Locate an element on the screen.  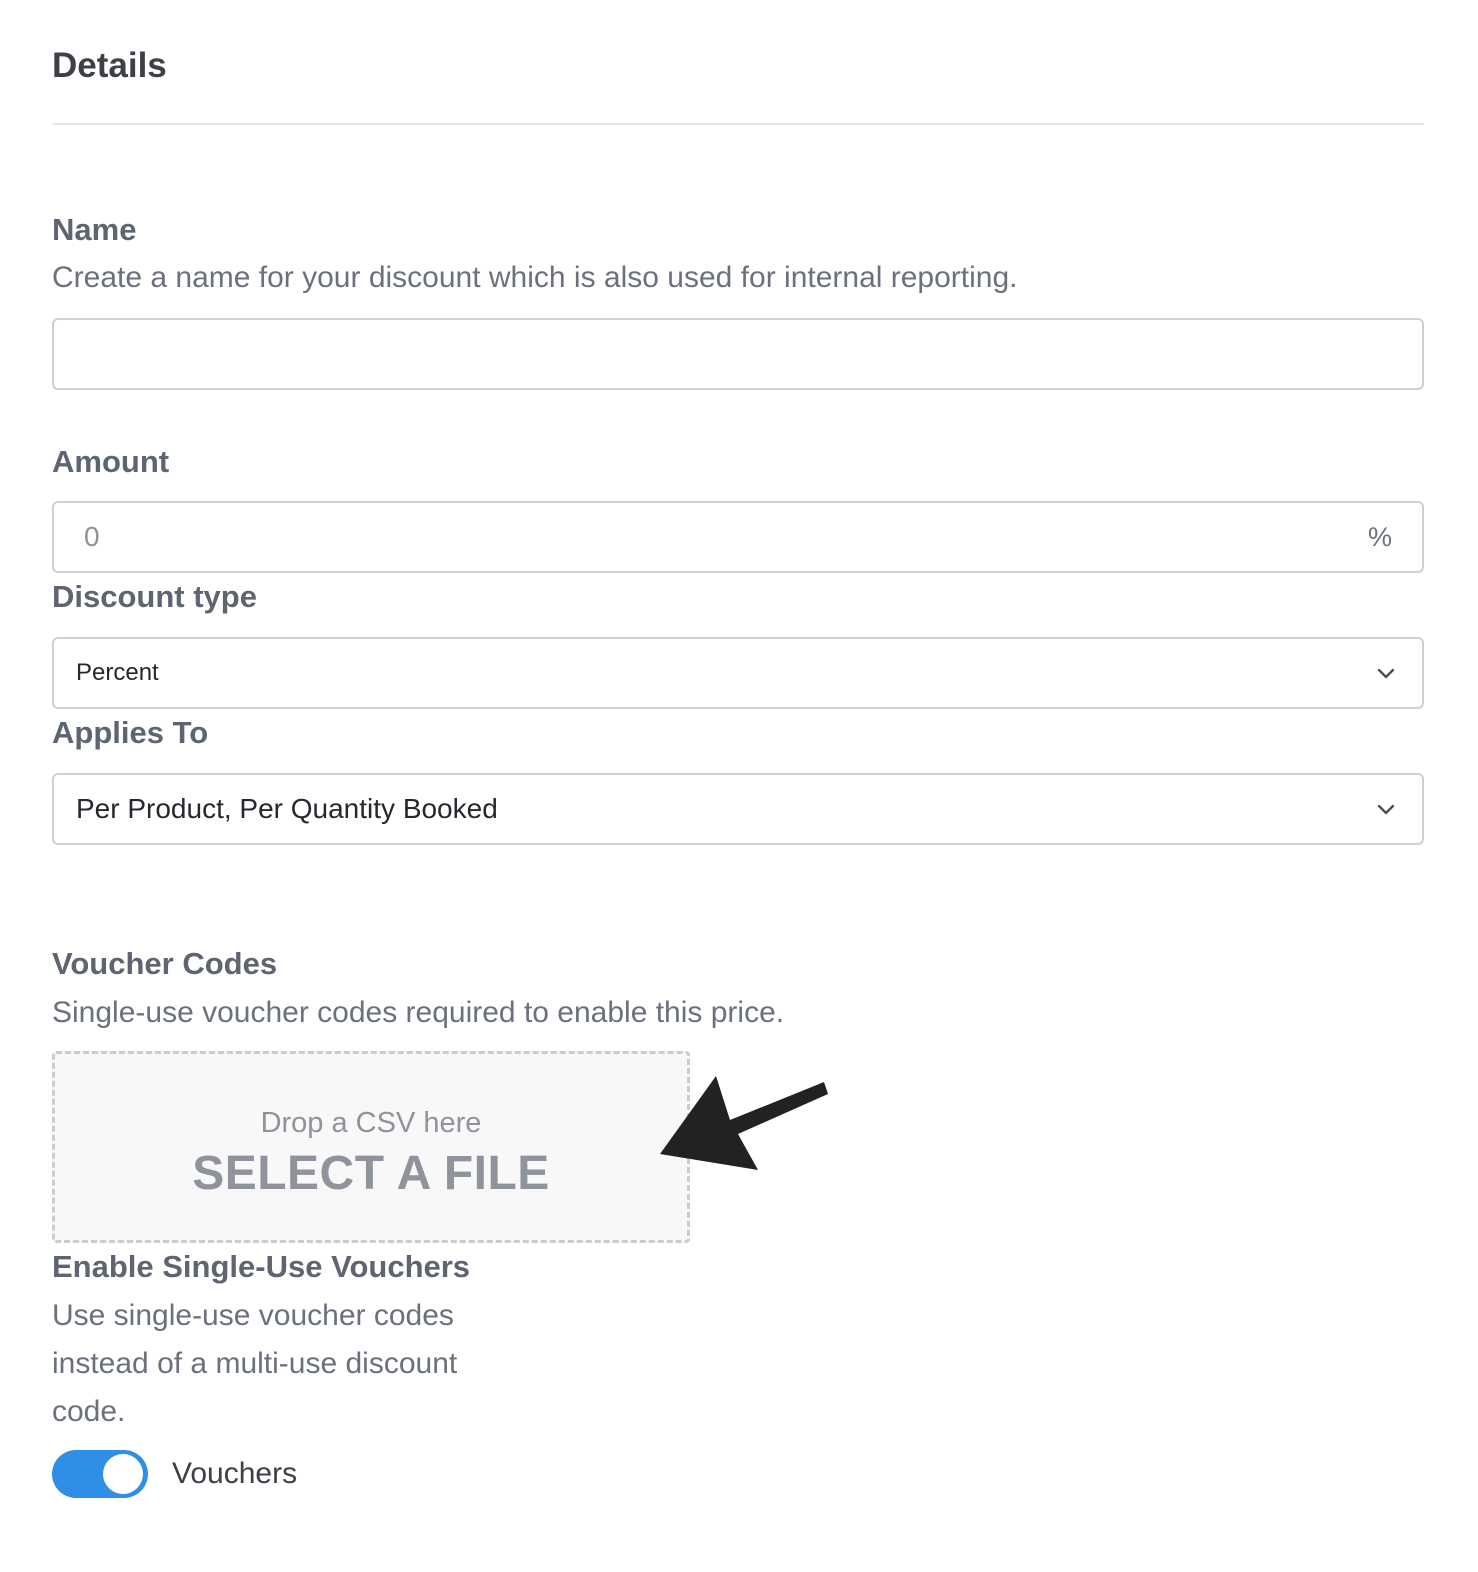
single-use-label: Enable Single-Use Vouchers is located at coordinates (261, 1266).